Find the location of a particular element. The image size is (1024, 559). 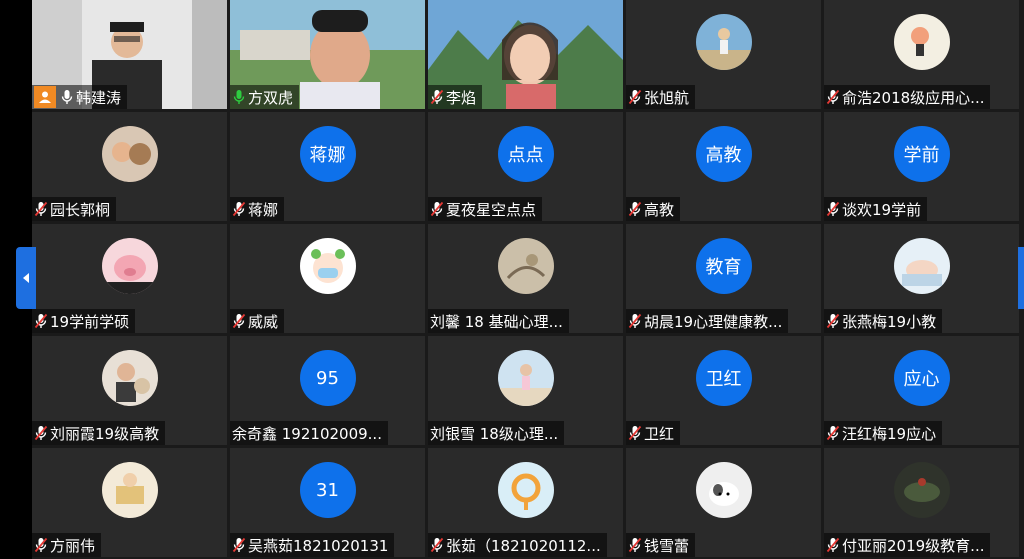

participant-name: 方双虎 is located at coordinates (271, 97).